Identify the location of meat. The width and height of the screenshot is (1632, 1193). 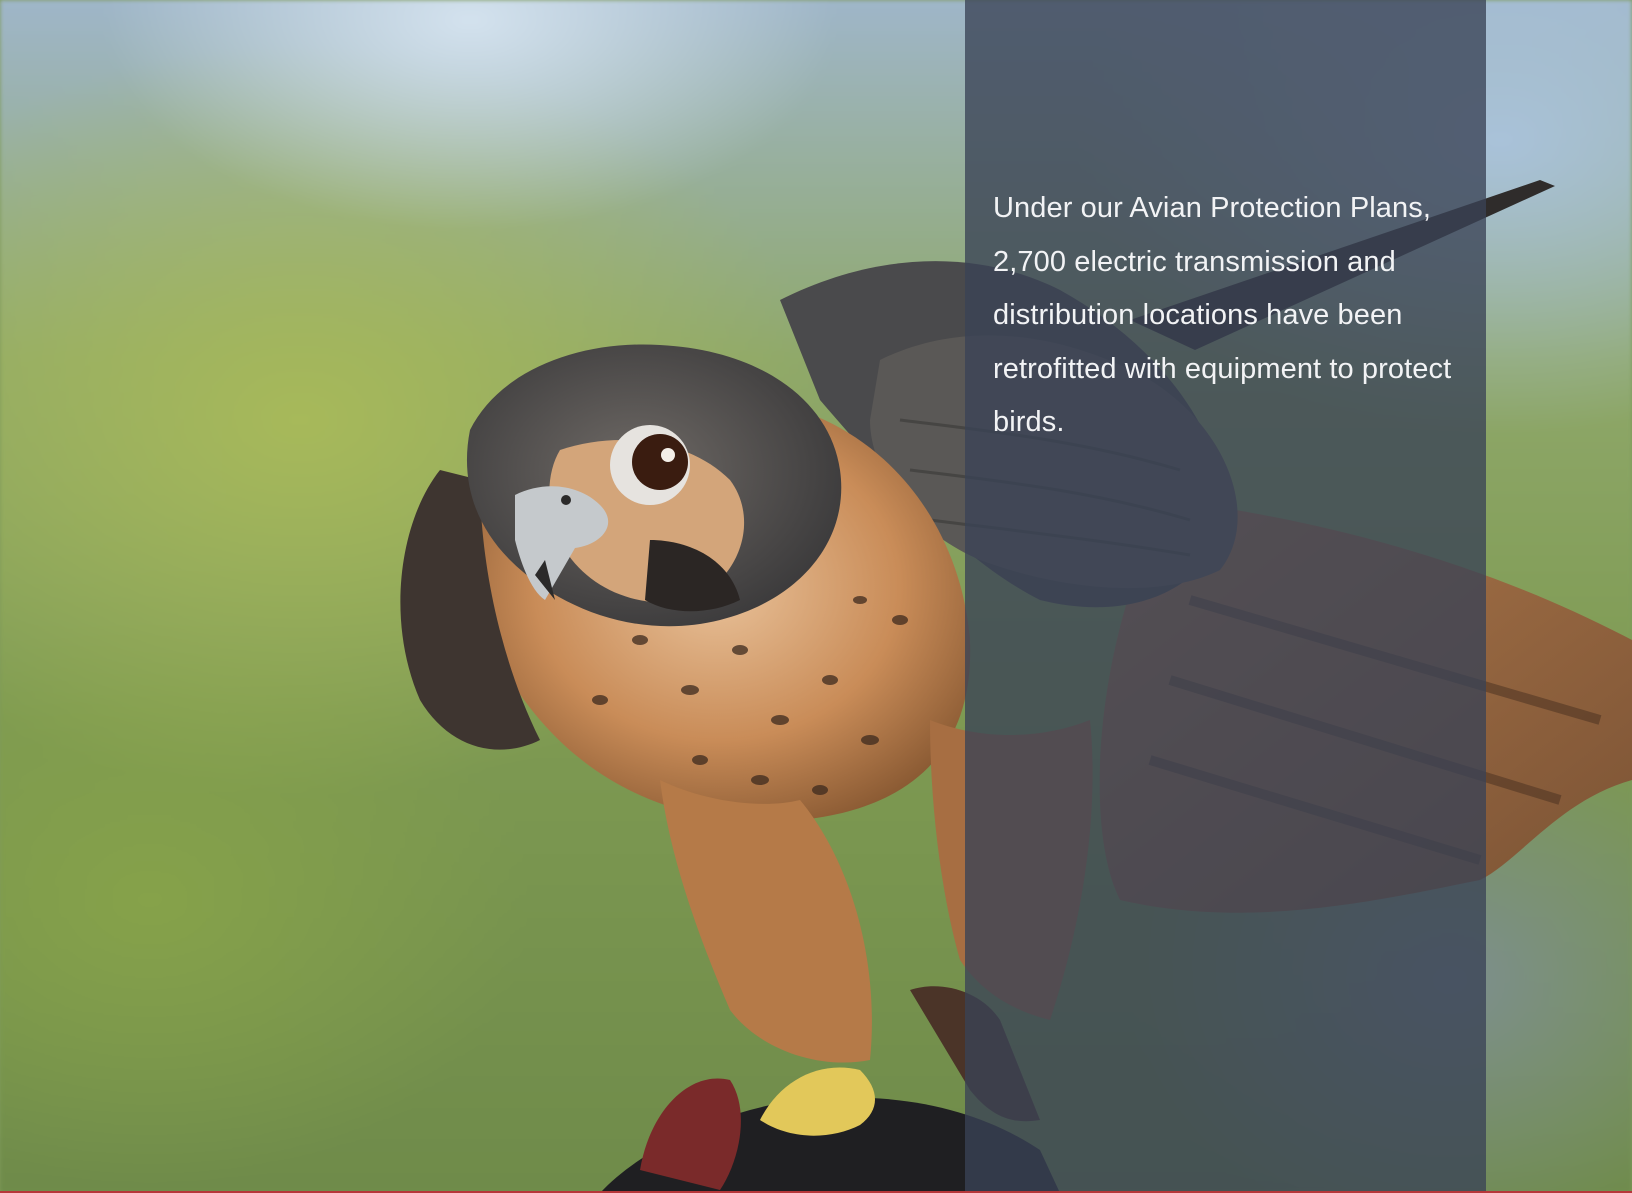
(690, 1134).